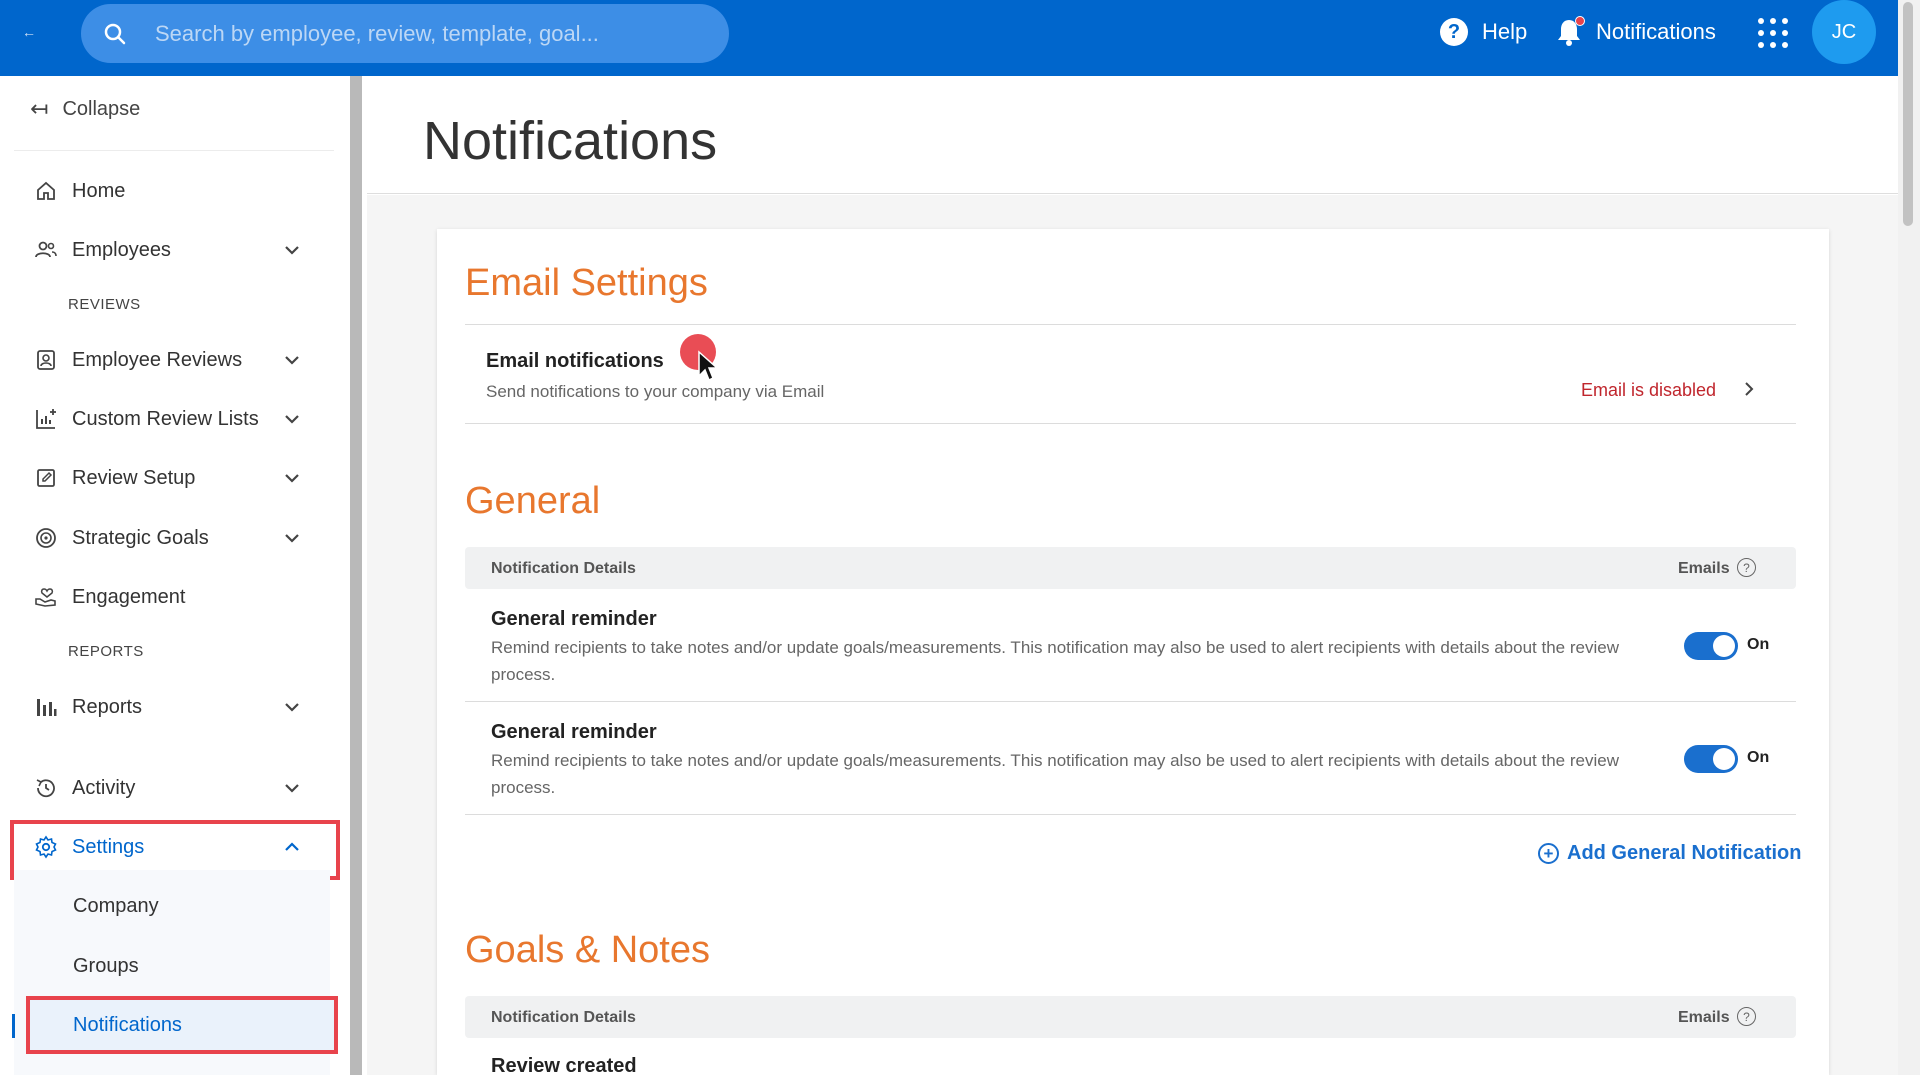  I want to click on email-status: Email is disabled, so click(1648, 390).